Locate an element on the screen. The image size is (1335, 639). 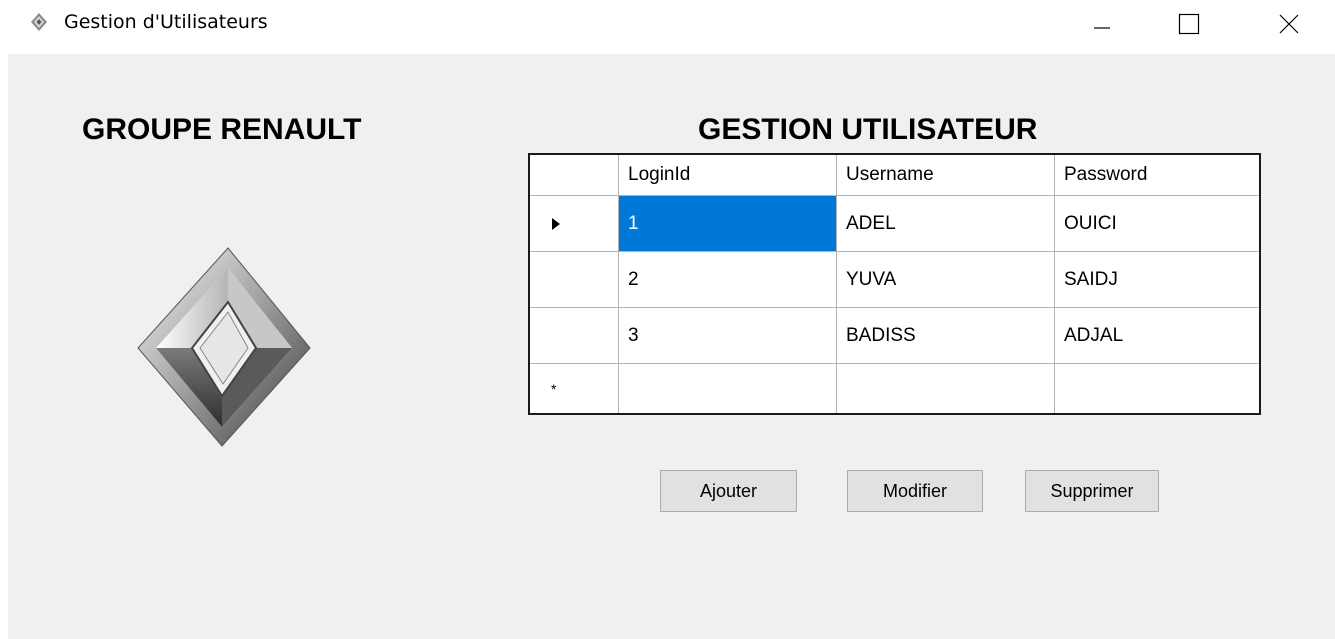
cell-username: YUVA is located at coordinates (946, 280).